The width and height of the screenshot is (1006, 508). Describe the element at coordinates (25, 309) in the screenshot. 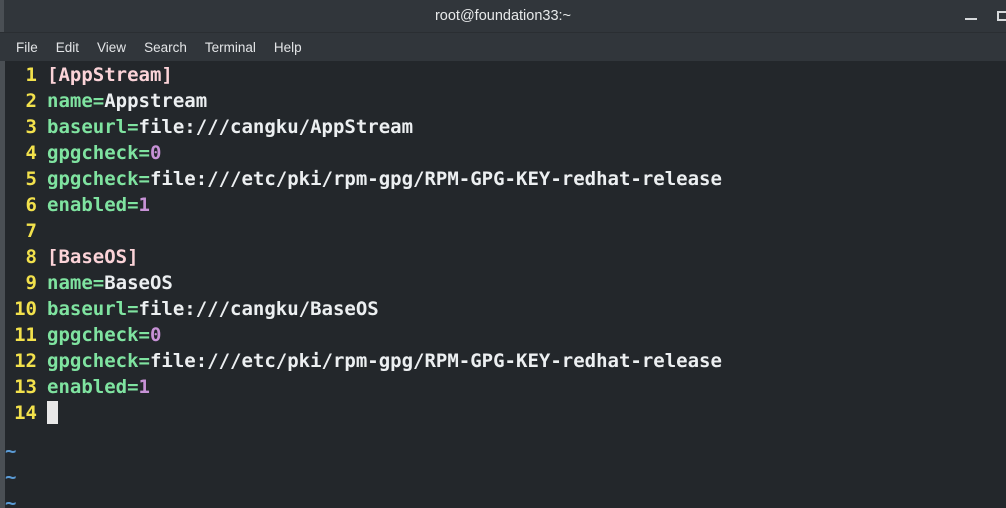

I see `line-number: 10` at that location.